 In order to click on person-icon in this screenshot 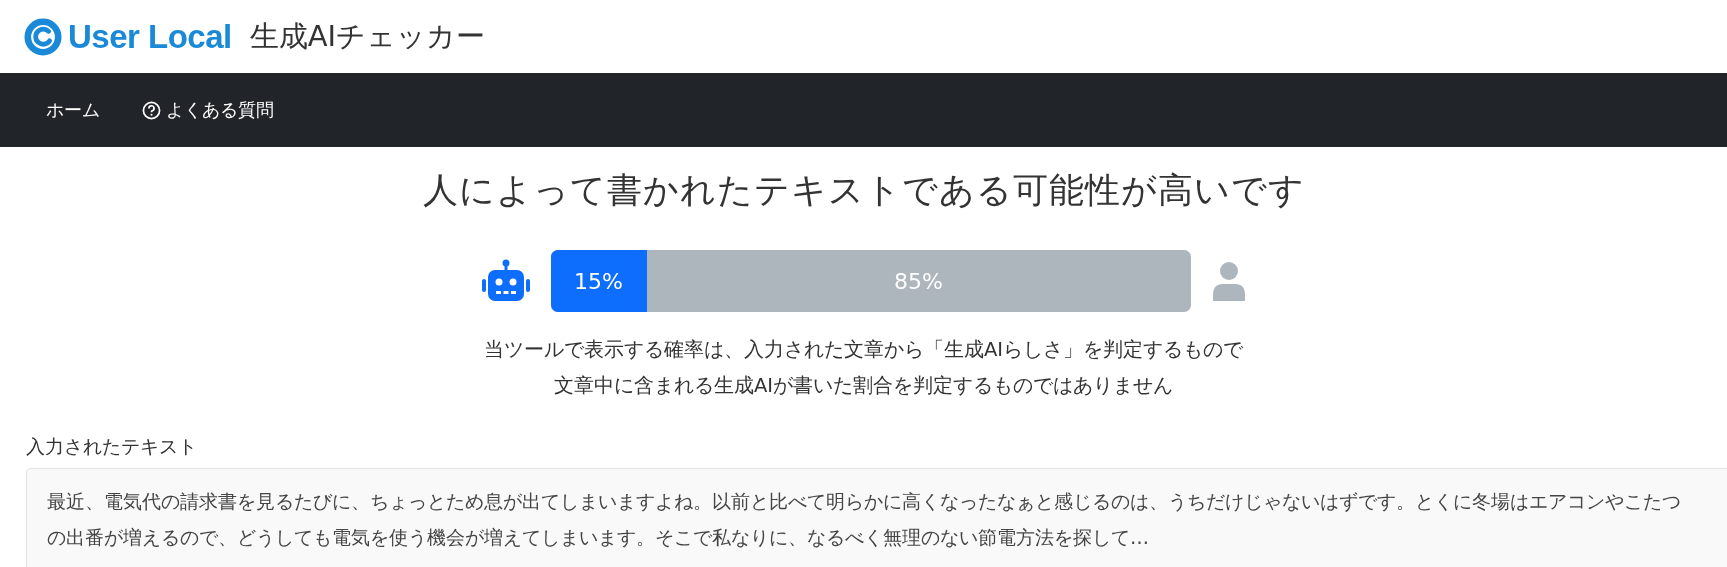, I will do `click(1228, 281)`.